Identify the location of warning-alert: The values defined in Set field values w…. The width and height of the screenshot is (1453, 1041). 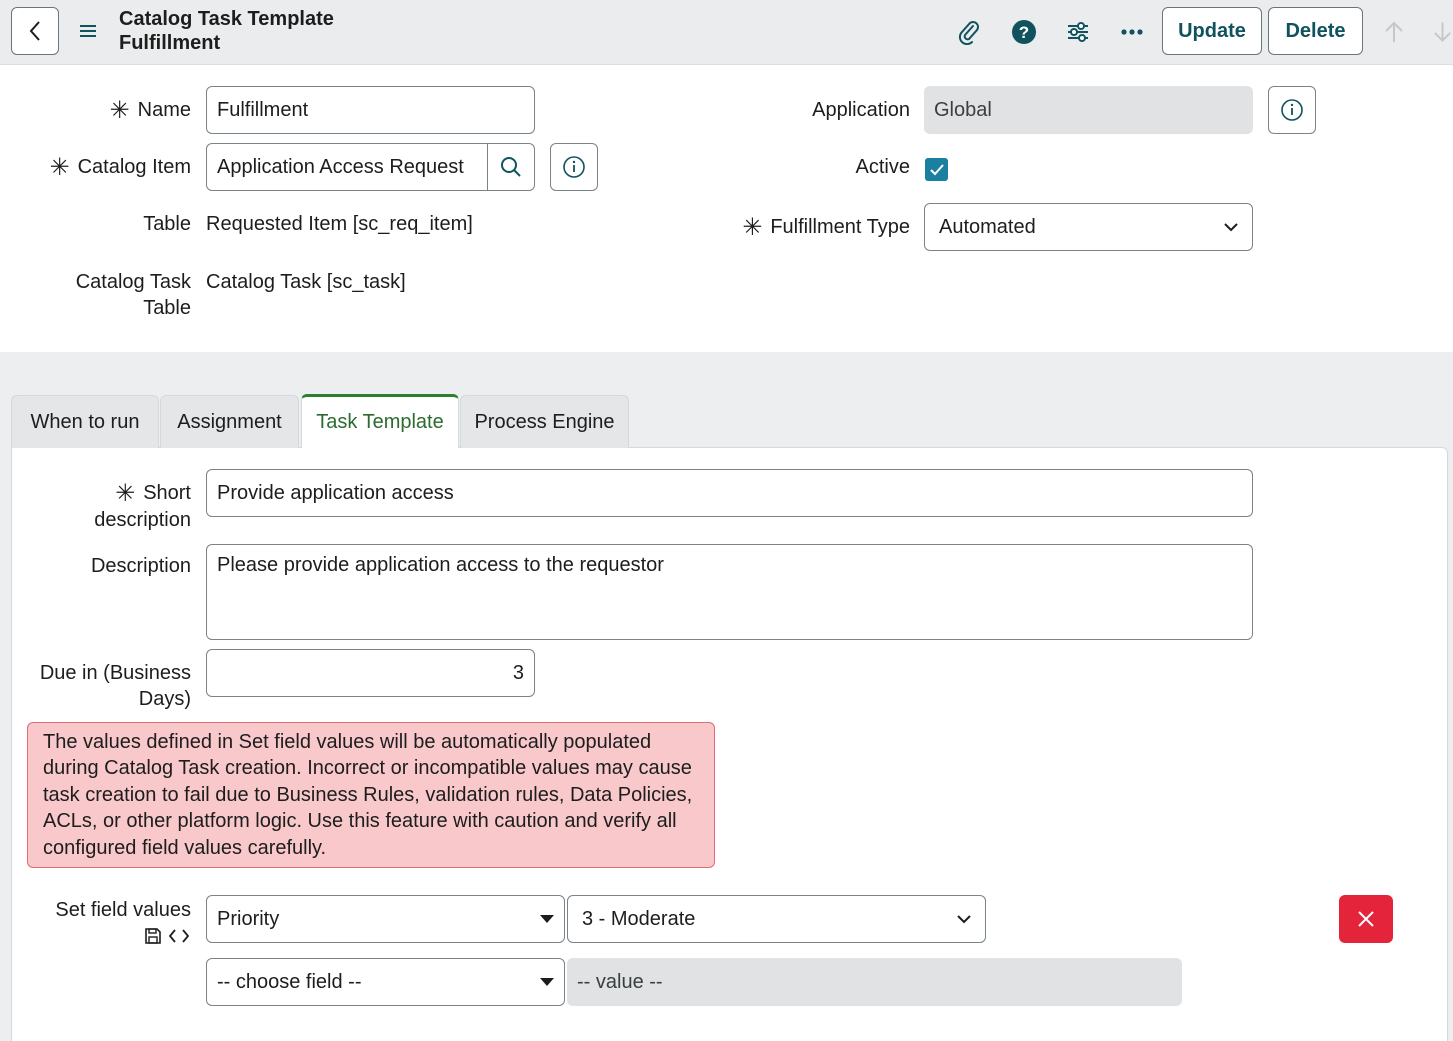
(371, 795).